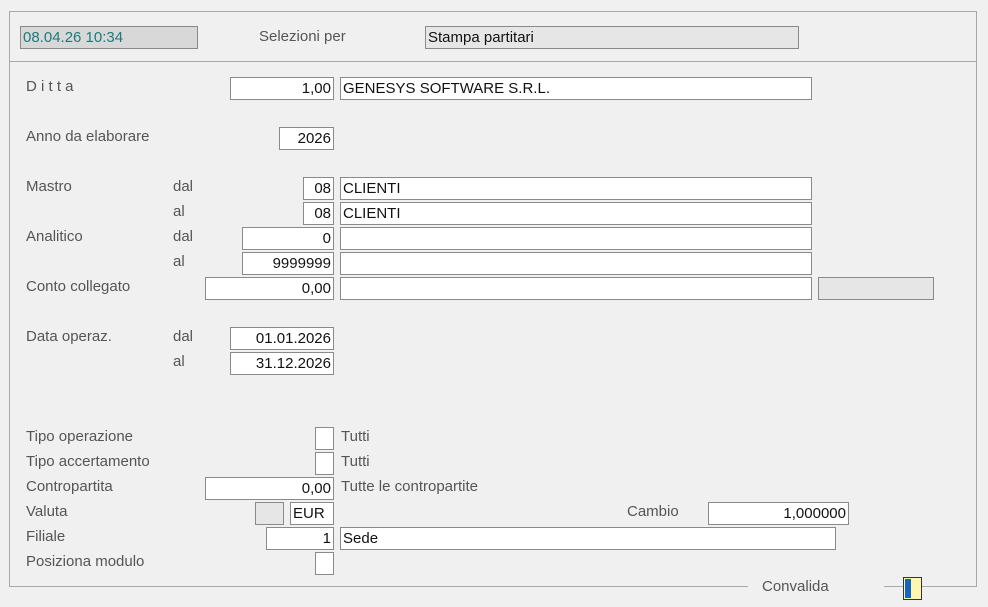 The height and width of the screenshot is (607, 988). I want to click on contropartita-label: Contropartita, so click(69, 486).